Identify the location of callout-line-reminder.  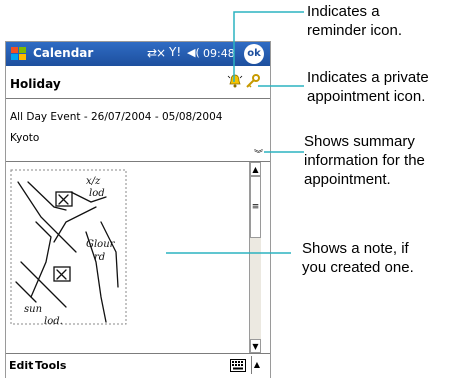
(268, 46).